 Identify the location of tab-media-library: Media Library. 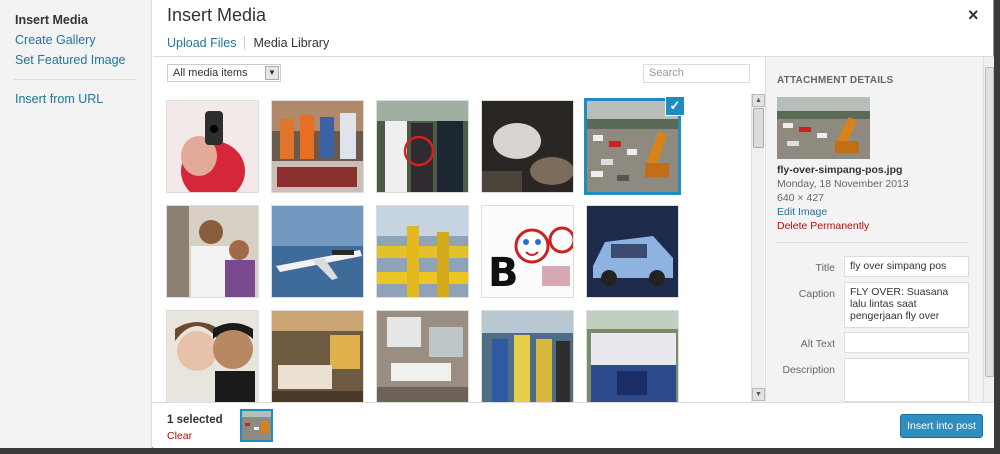
(290, 43).